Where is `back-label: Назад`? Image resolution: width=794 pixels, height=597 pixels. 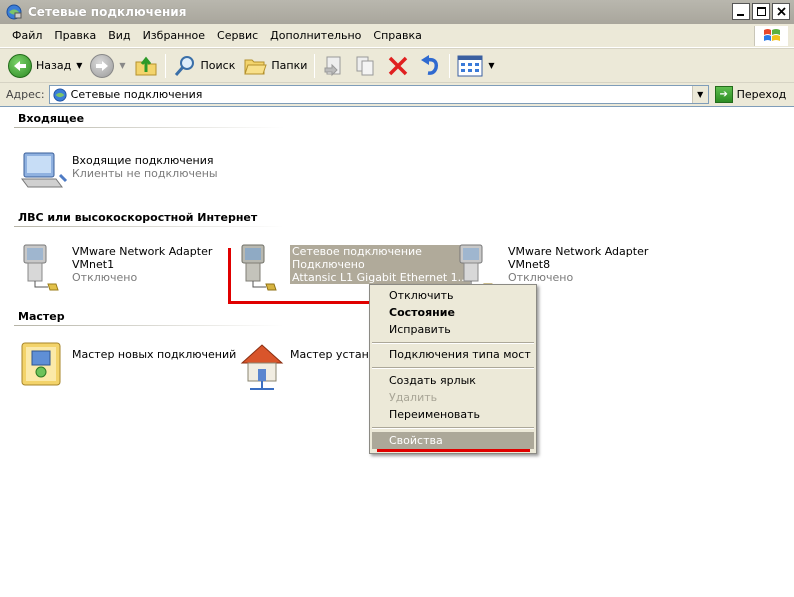 back-label: Назад is located at coordinates (54, 65).